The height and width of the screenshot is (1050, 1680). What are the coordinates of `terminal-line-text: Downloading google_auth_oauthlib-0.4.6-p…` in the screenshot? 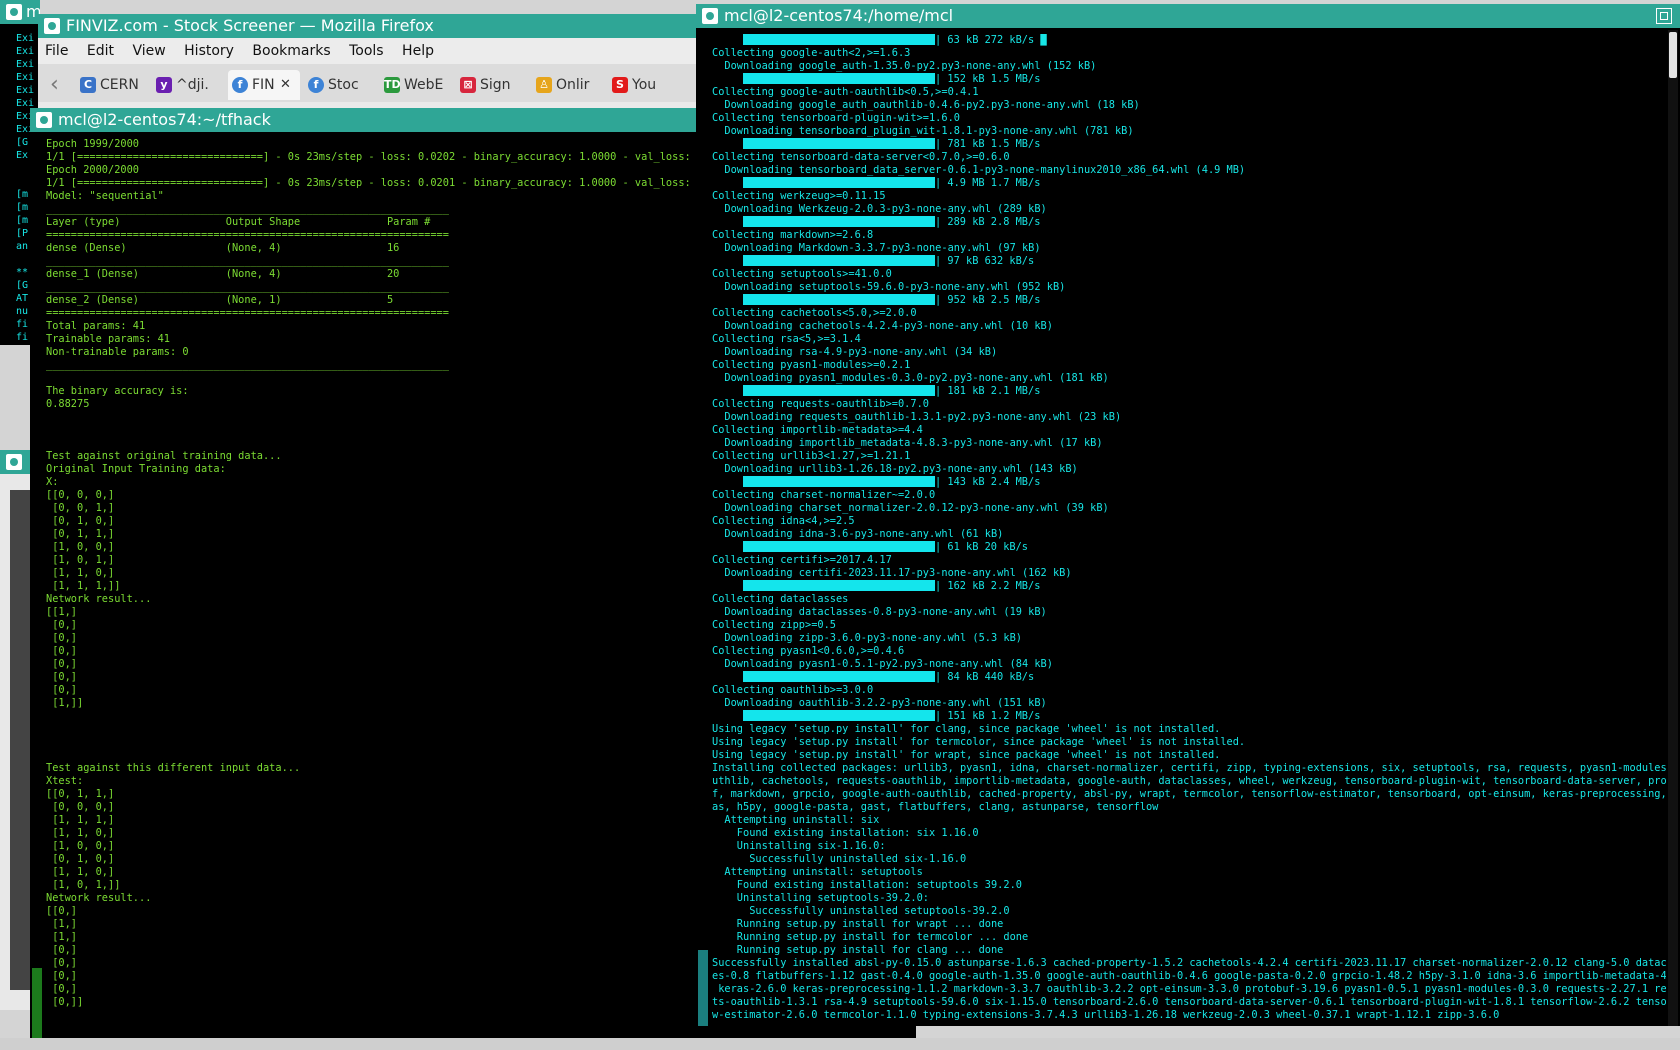 It's located at (926, 105).